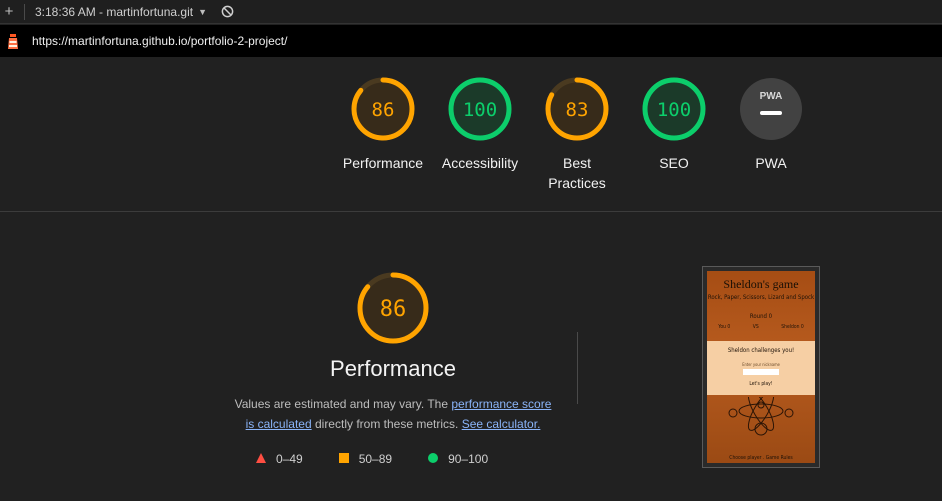 This screenshot has height=501, width=942. Describe the element at coordinates (674, 163) in the screenshot. I see `gauge-label-seo: SEO` at that location.